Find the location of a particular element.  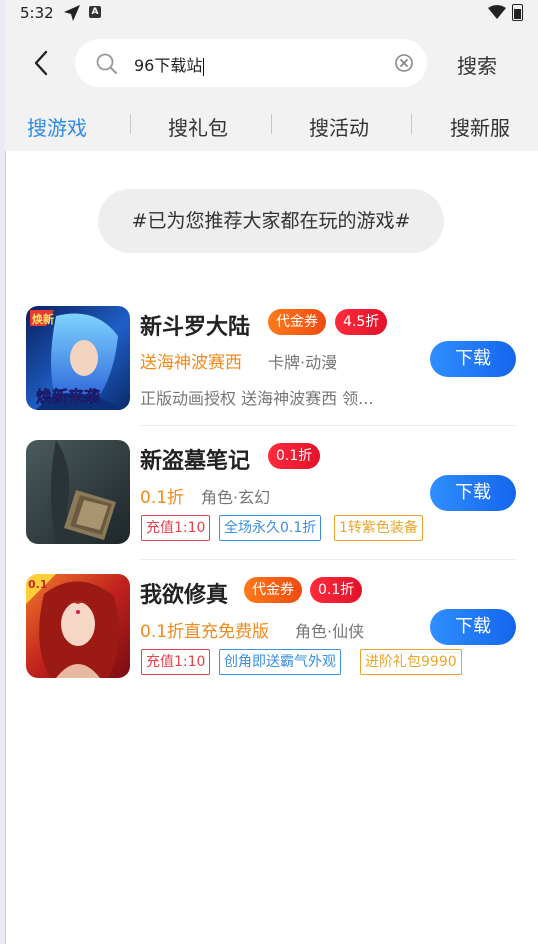

game-title: 新斗罗大陆 is located at coordinates (195, 325).